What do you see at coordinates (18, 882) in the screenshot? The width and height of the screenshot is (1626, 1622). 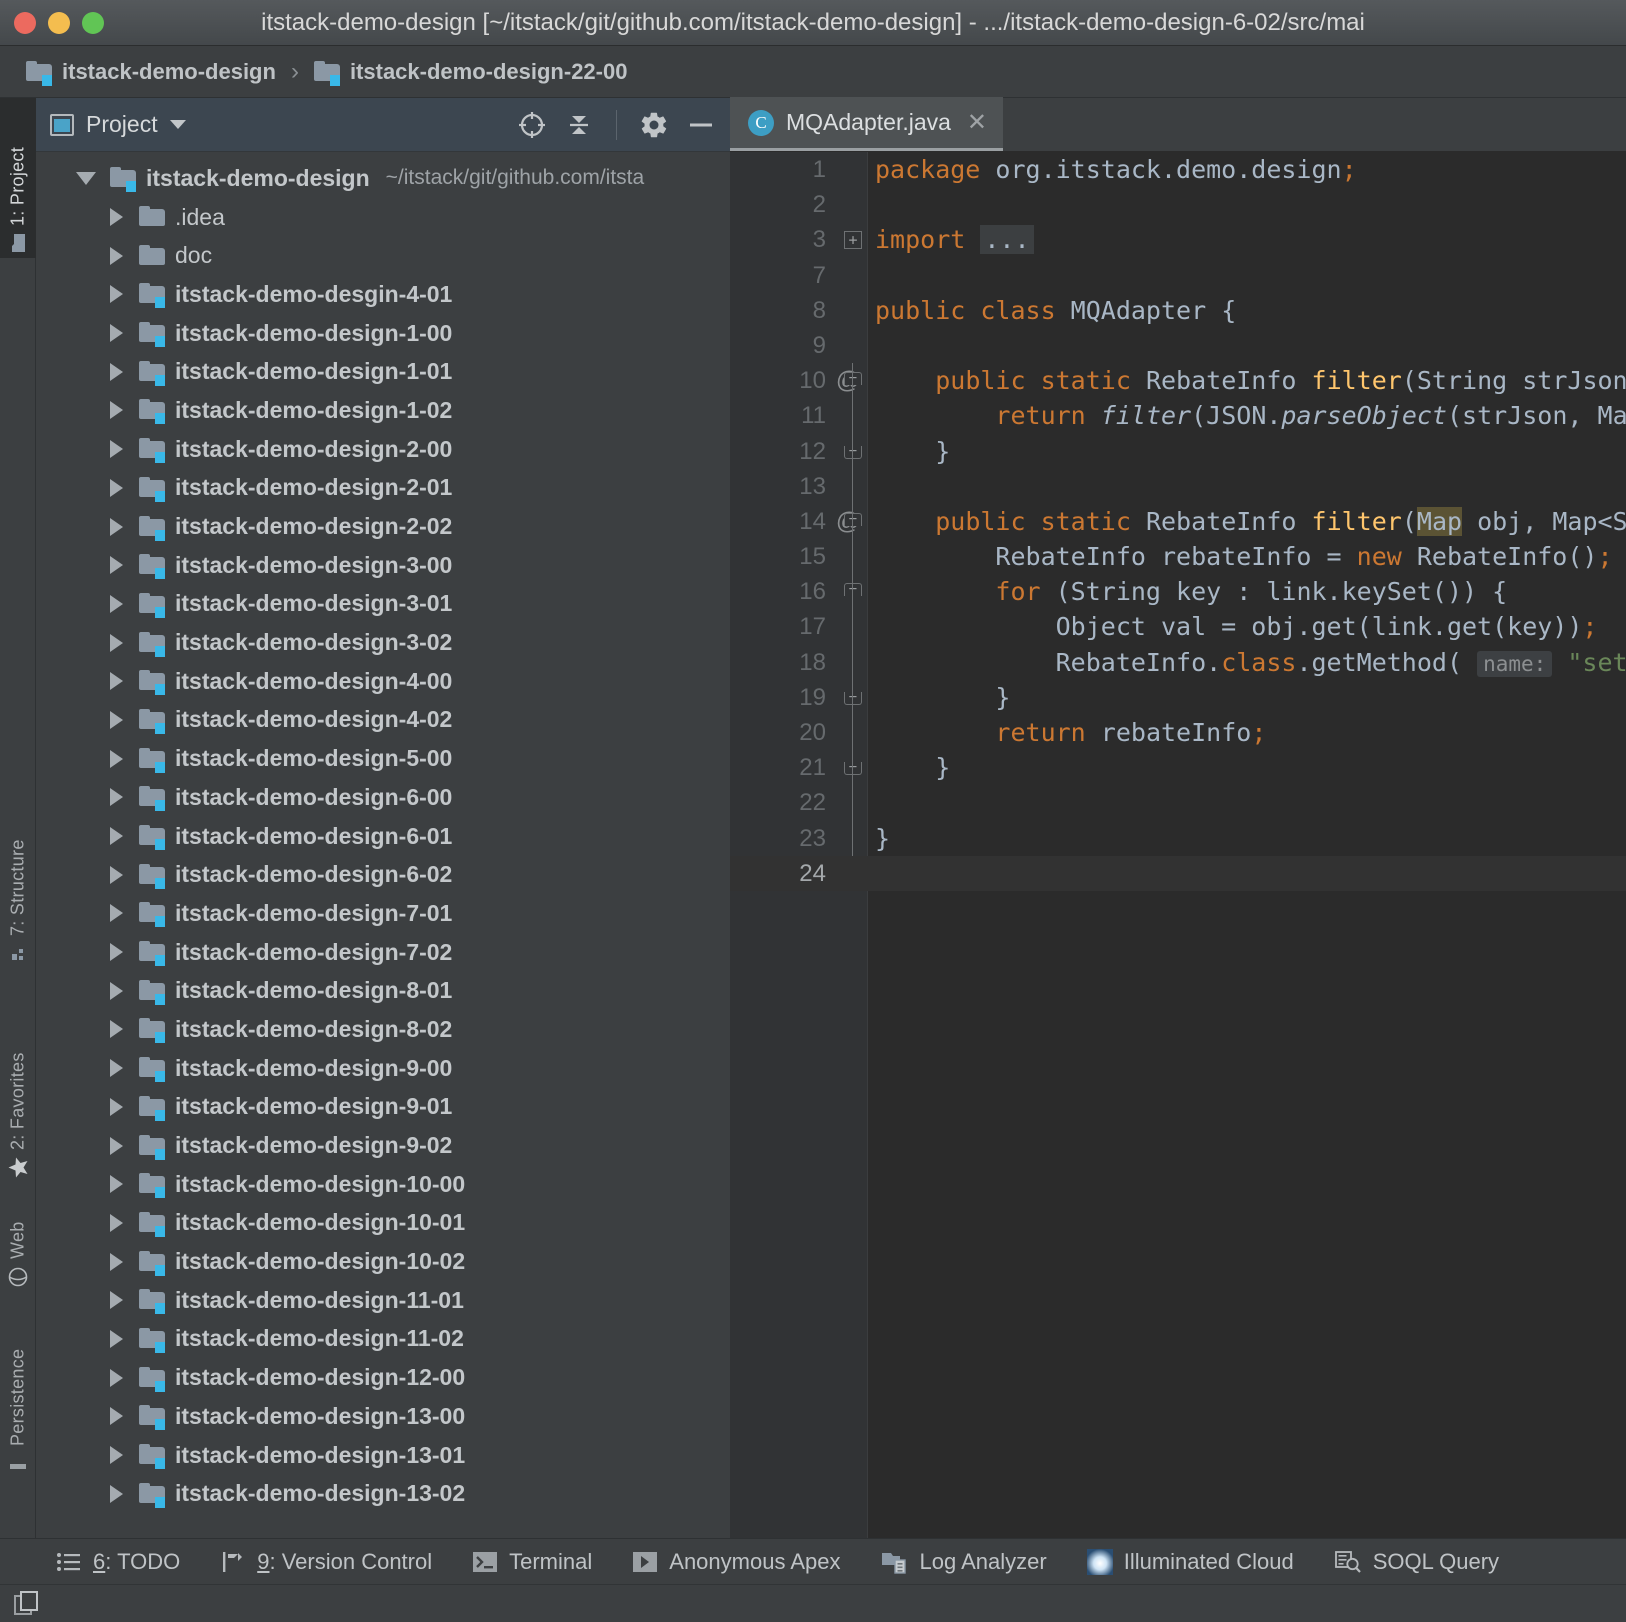 I see `sidebar-item-structure: 7: Structure` at bounding box center [18, 882].